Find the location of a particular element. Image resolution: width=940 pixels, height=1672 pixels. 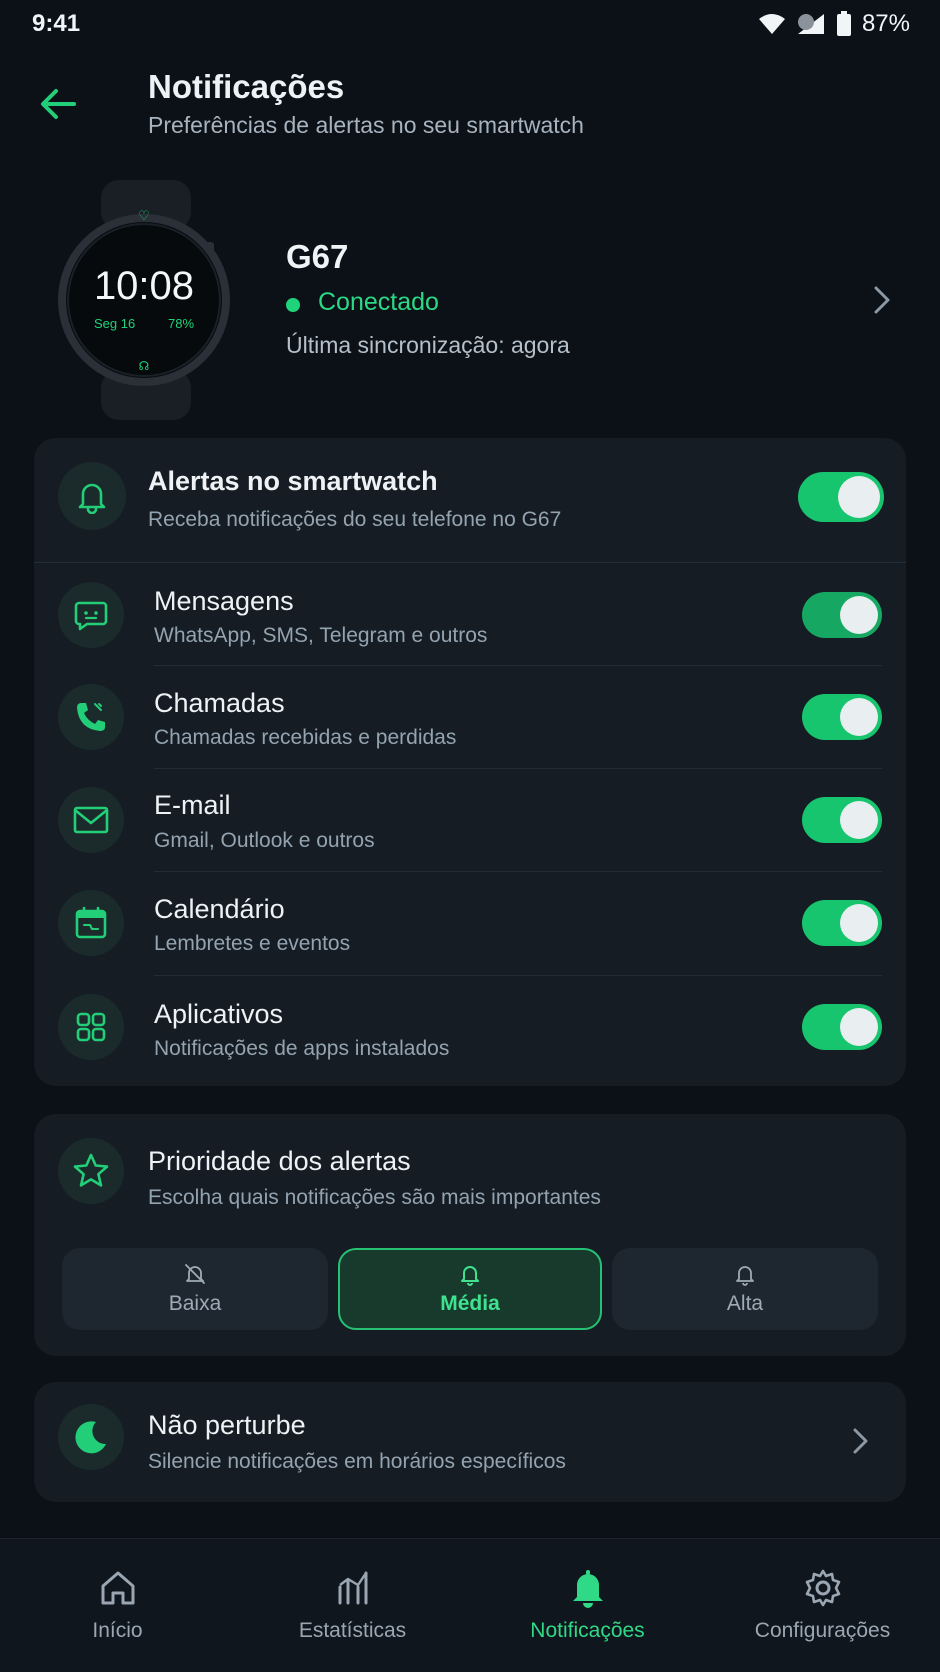

message-icon is located at coordinates (91, 616).